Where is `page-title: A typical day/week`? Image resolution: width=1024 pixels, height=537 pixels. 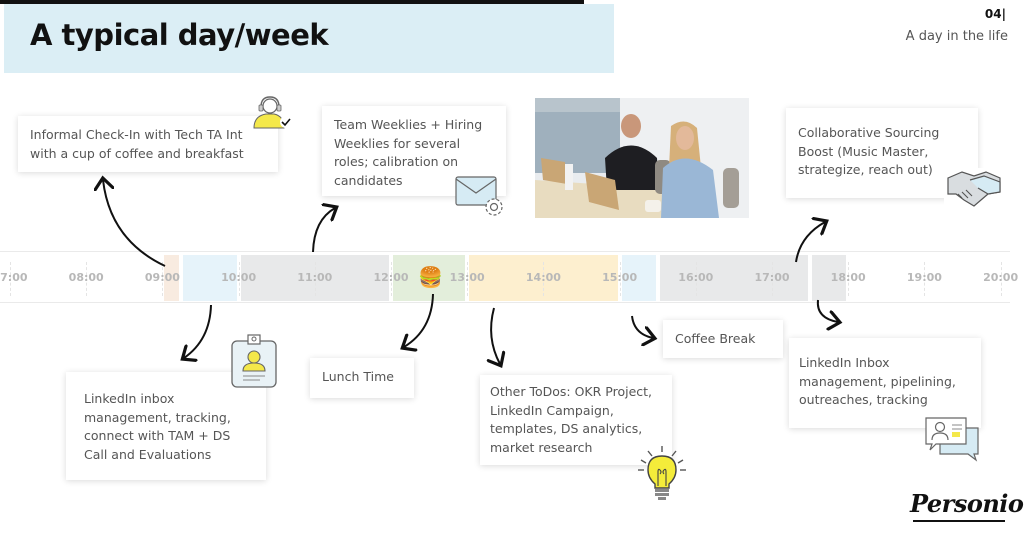 page-title: A typical day/week is located at coordinates (179, 35).